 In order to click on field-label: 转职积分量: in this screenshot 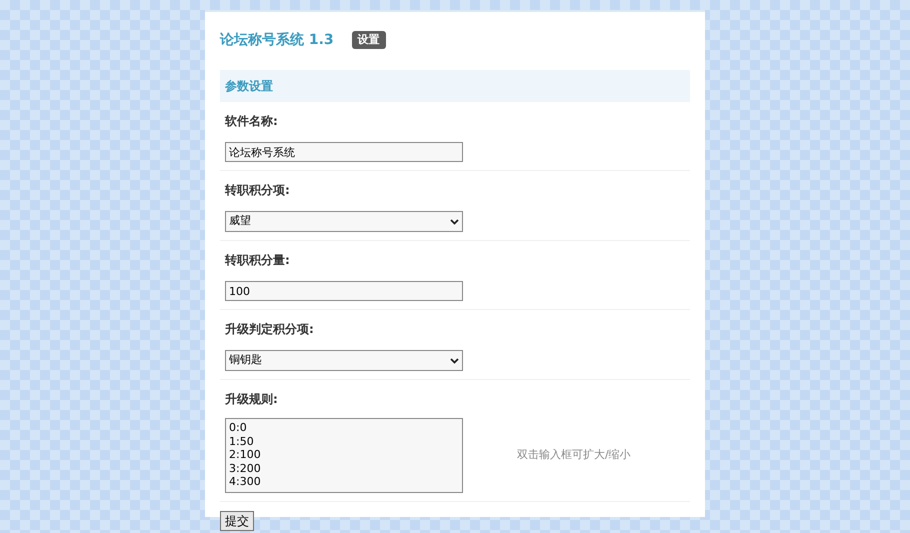, I will do `click(258, 260)`.